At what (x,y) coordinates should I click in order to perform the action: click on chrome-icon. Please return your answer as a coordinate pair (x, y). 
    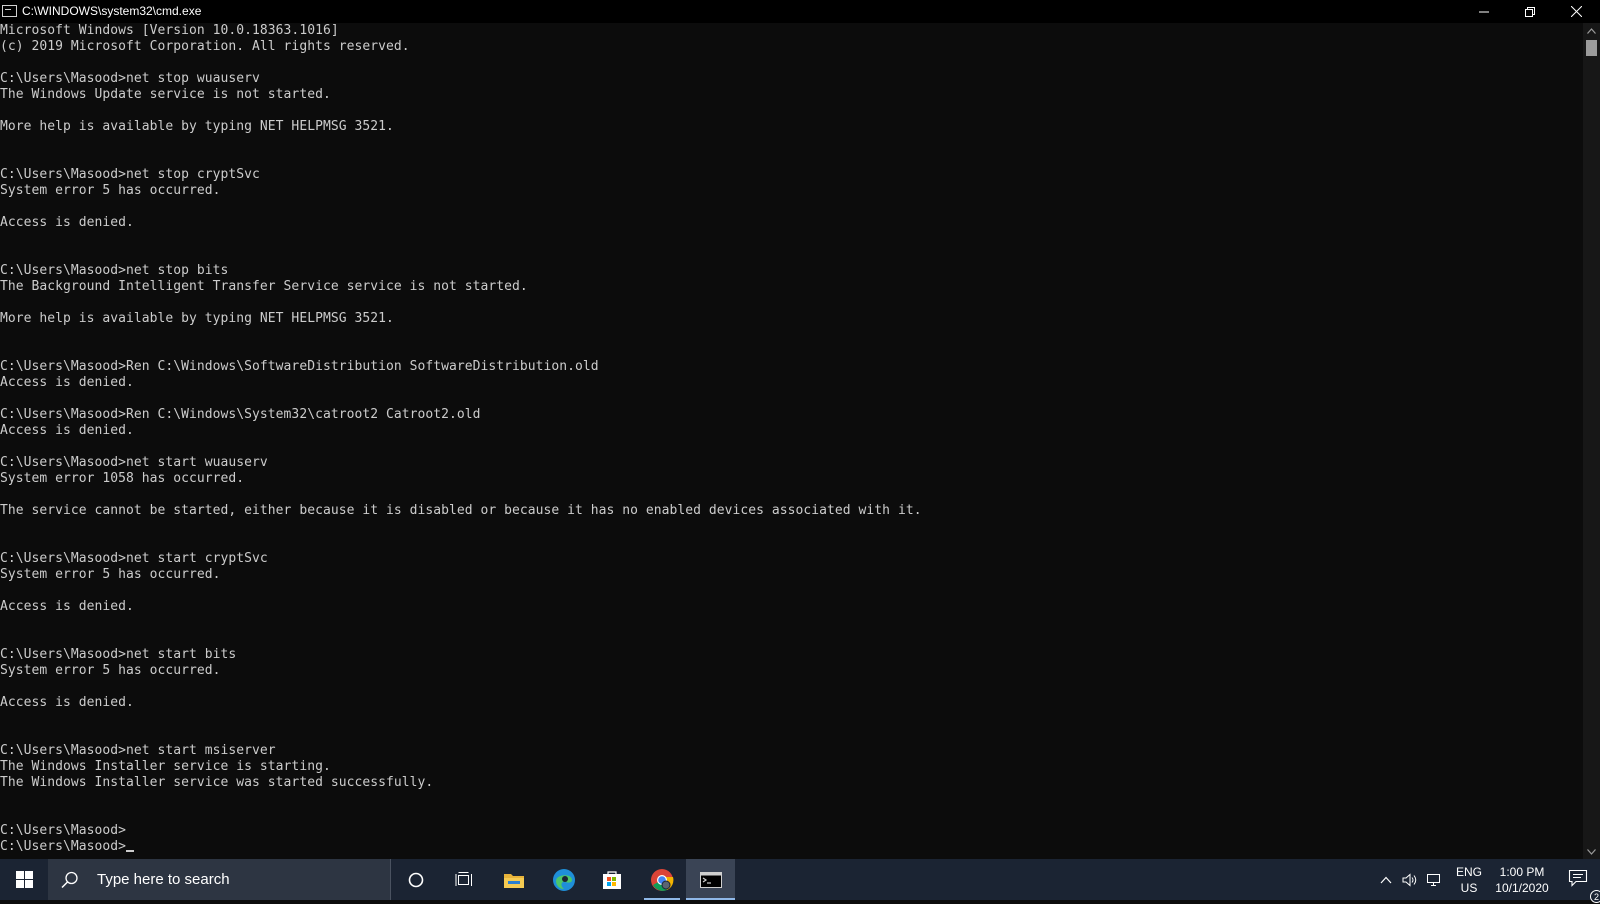
    Looking at the image, I should click on (662, 879).